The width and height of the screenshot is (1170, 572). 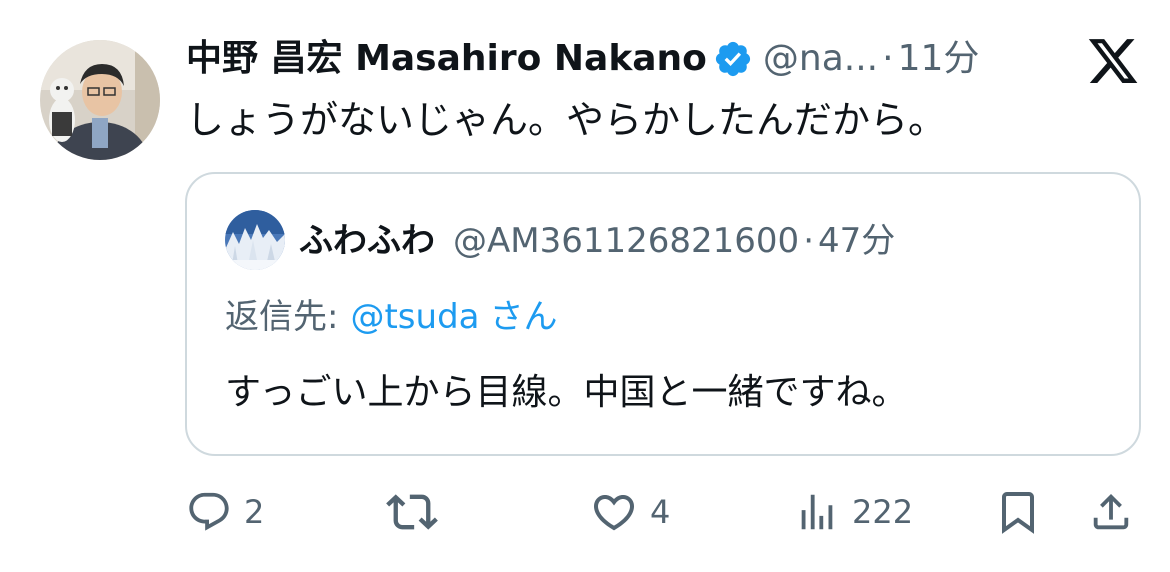 I want to click on bookmark-icon, so click(x=1018, y=512).